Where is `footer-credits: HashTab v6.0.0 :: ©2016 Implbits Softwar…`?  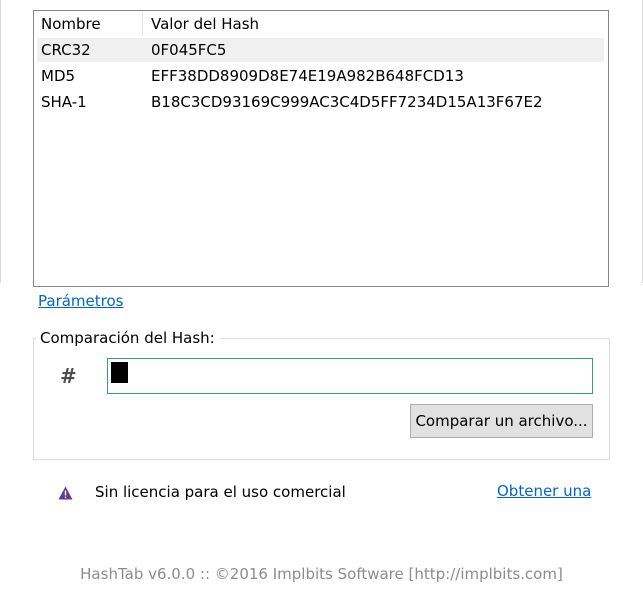
footer-credits: HashTab v6.0.0 :: ©2016 Implbits Softwar… is located at coordinates (321, 574).